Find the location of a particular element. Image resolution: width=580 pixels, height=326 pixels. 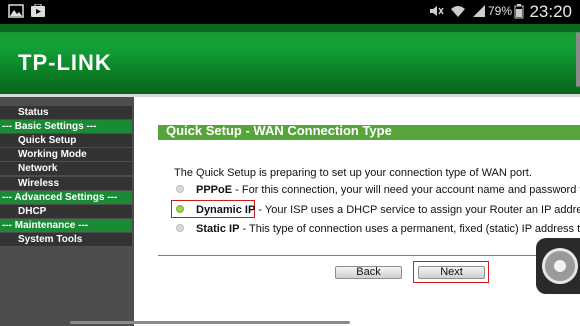

next-button: Next is located at coordinates (451, 272).